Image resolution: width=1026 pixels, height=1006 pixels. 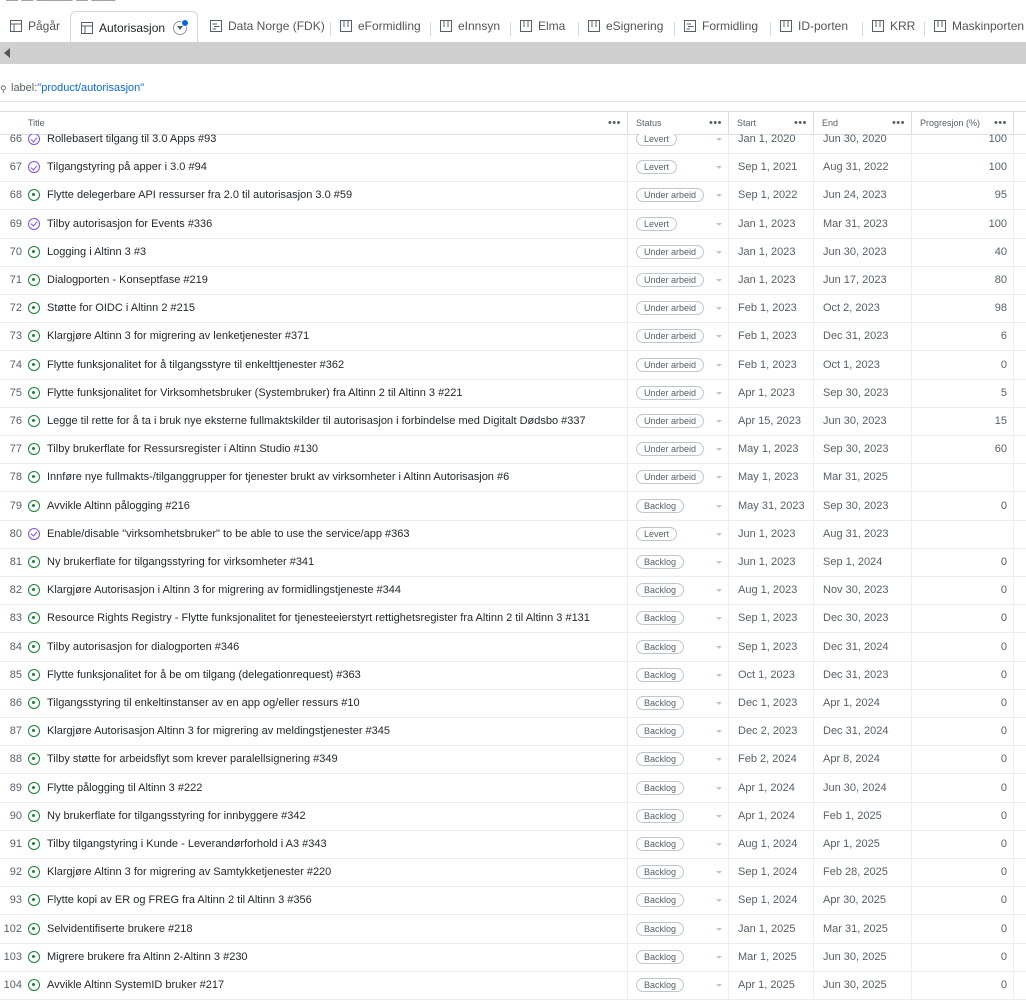 What do you see at coordinates (771, 618) in the screenshot?
I see `start-date: Sep 1, 2023` at bounding box center [771, 618].